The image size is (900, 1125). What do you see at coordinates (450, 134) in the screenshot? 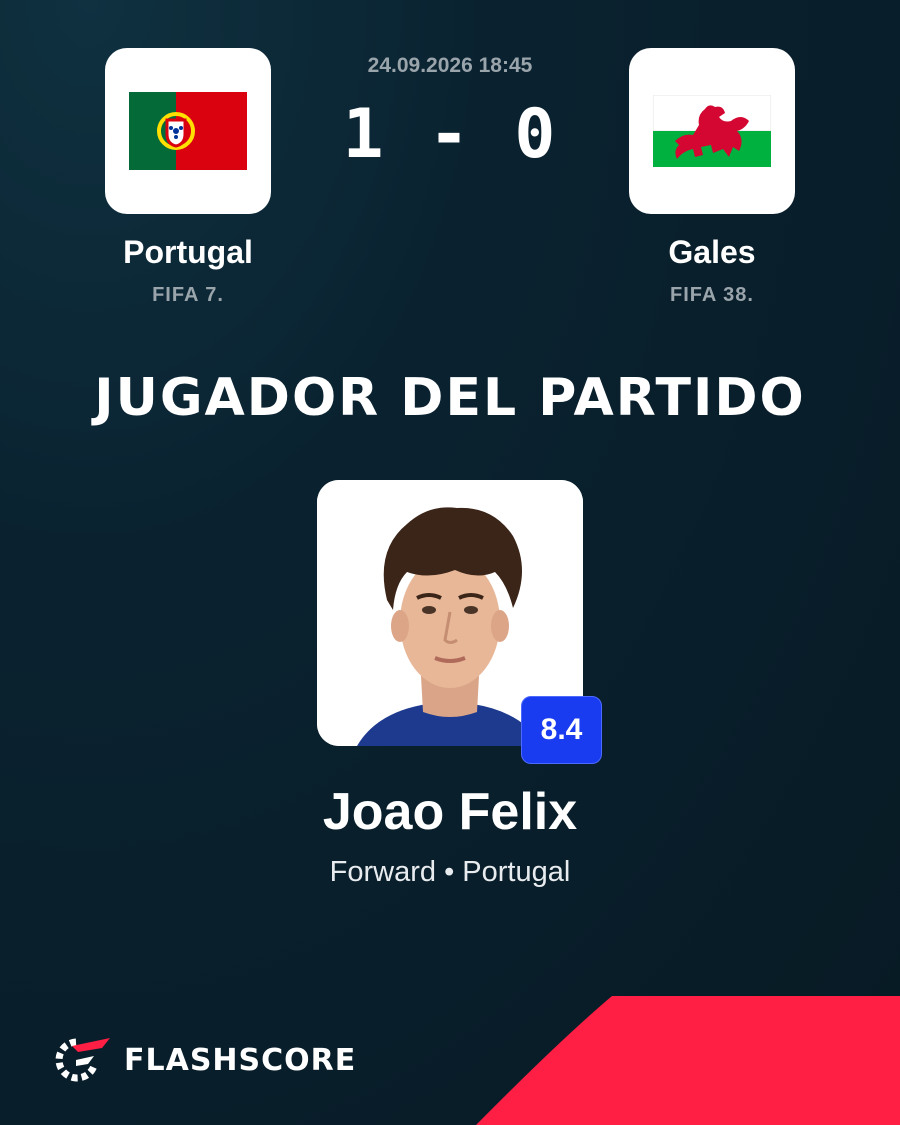
I see `match-score: 1 - 0` at bounding box center [450, 134].